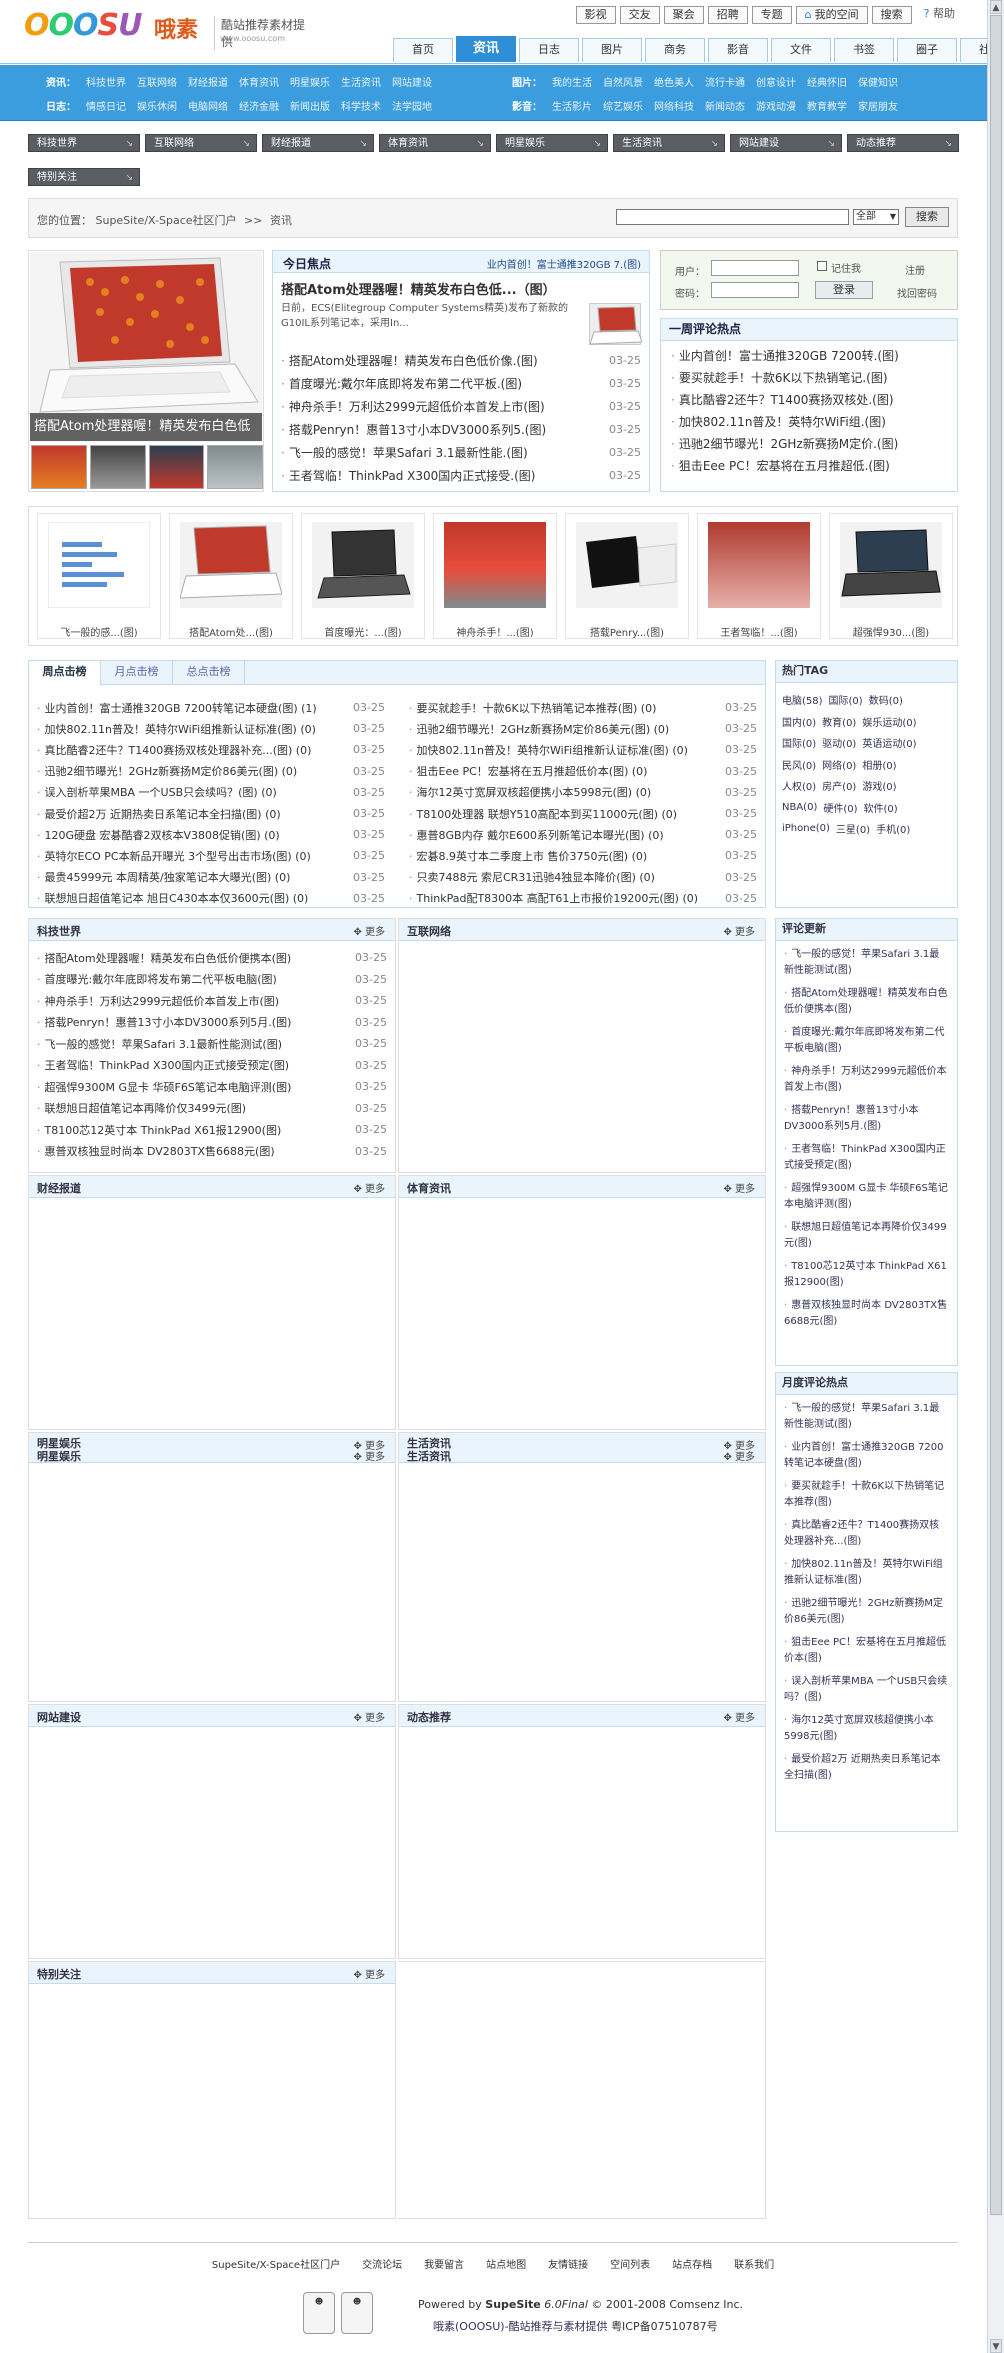 The image size is (1004, 2353). What do you see at coordinates (211, 749) in the screenshot?
I see `list-item: · 真比酷睿2还牛？T1400赛扬双核处理器补充...(图) (0) 03-25` at bounding box center [211, 749].